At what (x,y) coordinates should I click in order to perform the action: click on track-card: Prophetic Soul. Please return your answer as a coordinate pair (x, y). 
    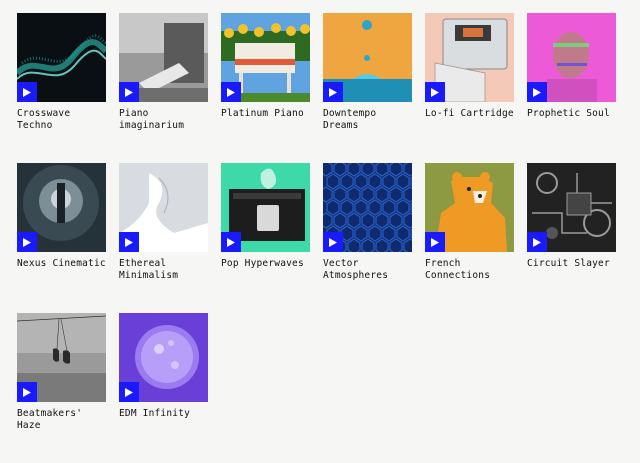
    Looking at the image, I should click on (571, 88).